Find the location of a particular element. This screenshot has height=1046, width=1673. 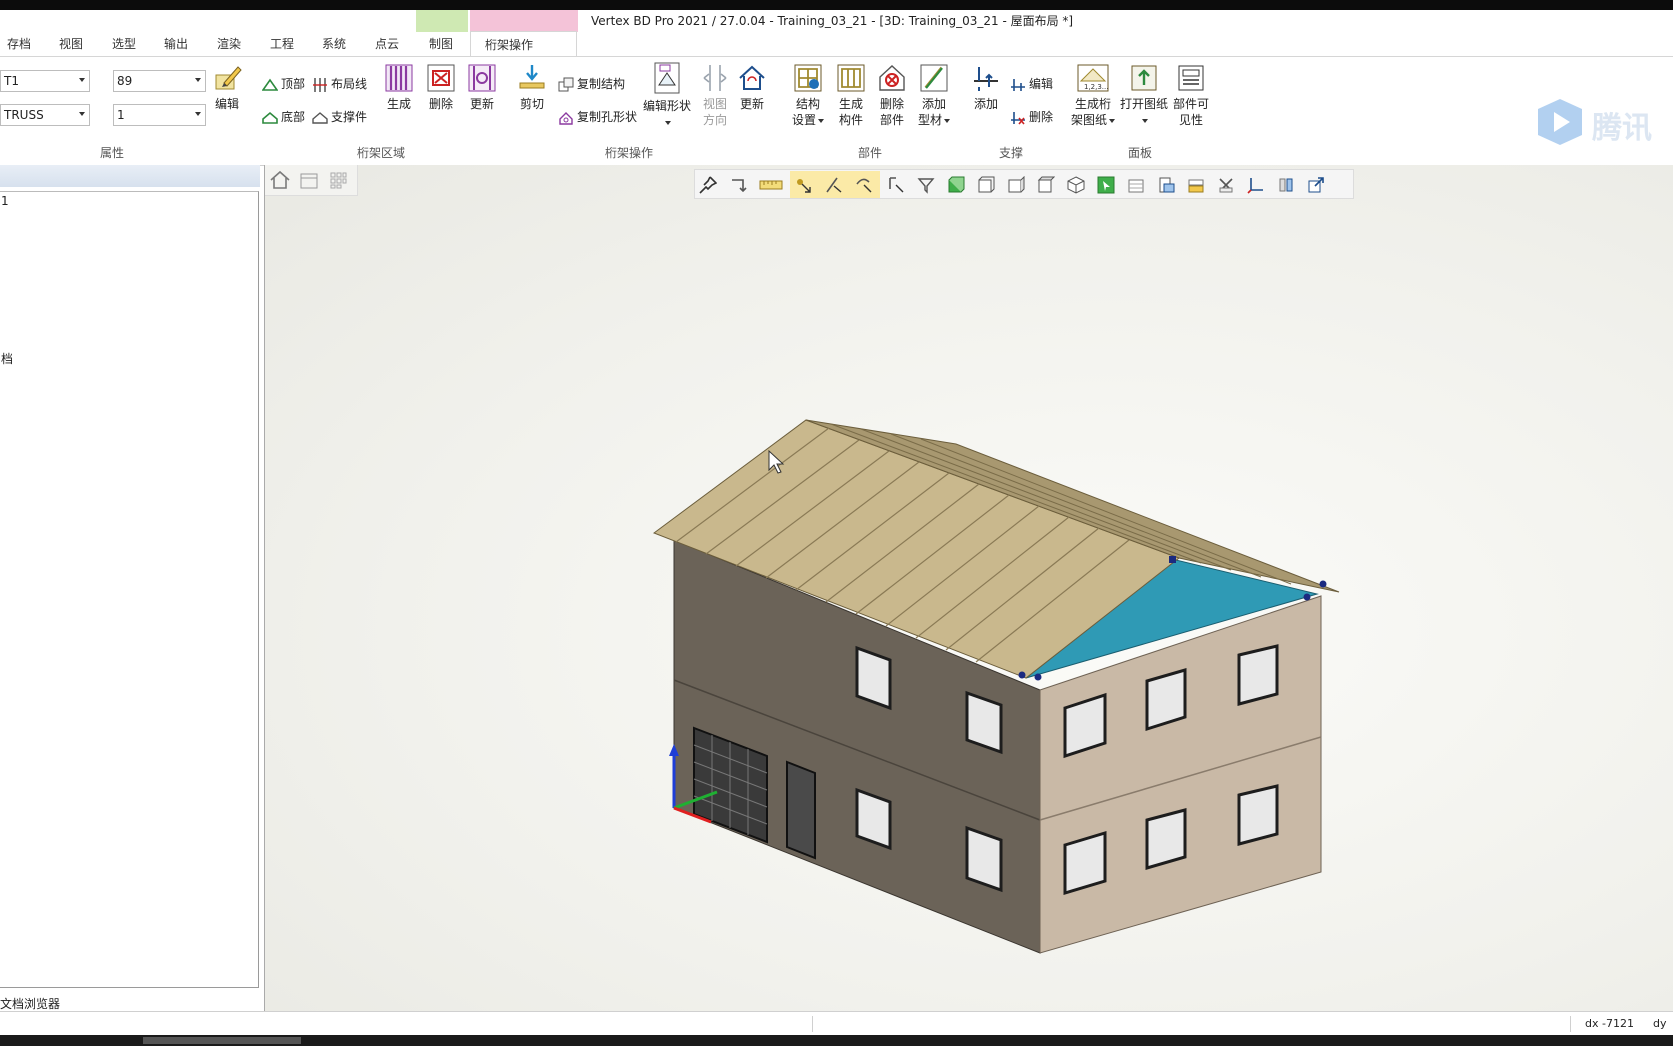

edit-bracing-label: 编辑 is located at coordinates (1041, 84).